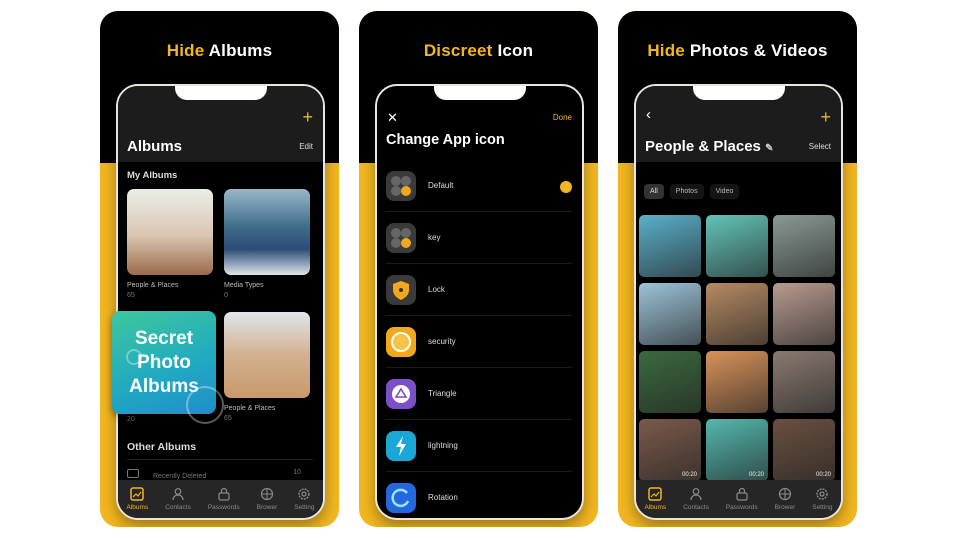  Describe the element at coordinates (724, 191) in the screenshot. I see `filter-tab-video: Video` at that location.